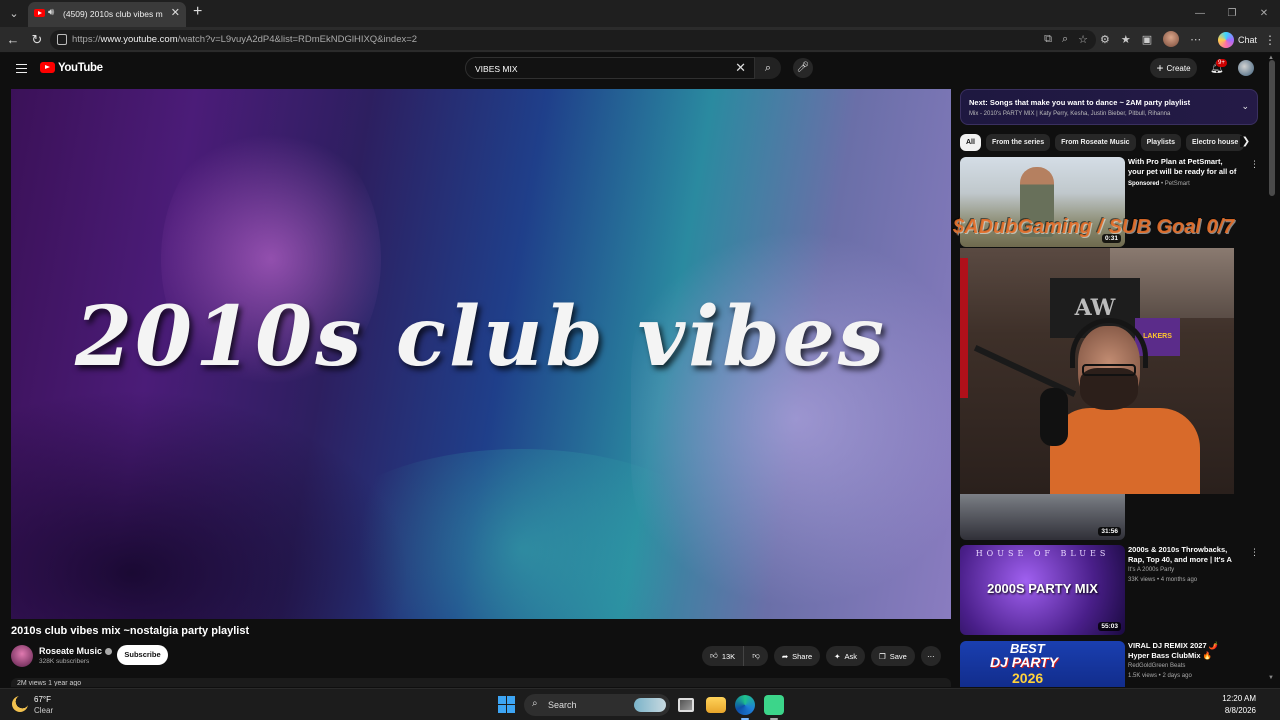 Image resolution: width=1280 pixels, height=720 pixels. What do you see at coordinates (1246, 68) in the screenshot?
I see `account-avatar` at bounding box center [1246, 68].